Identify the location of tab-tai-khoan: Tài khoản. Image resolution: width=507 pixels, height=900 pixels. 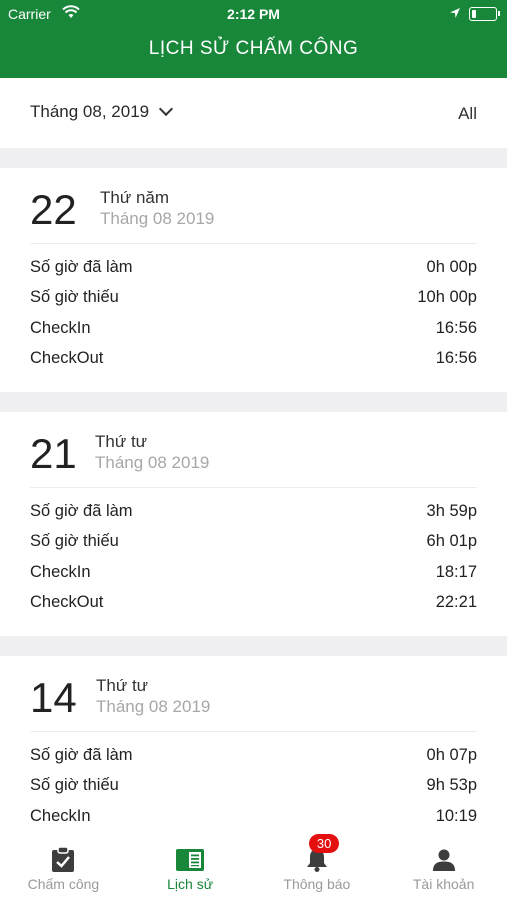
(443, 866).